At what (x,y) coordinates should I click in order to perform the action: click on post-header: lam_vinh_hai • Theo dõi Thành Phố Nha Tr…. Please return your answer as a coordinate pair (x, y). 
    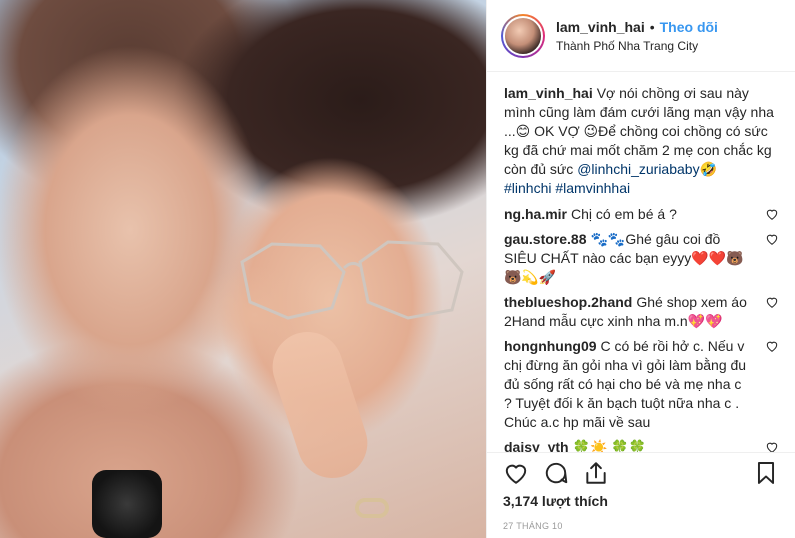
    Looking at the image, I should click on (641, 36).